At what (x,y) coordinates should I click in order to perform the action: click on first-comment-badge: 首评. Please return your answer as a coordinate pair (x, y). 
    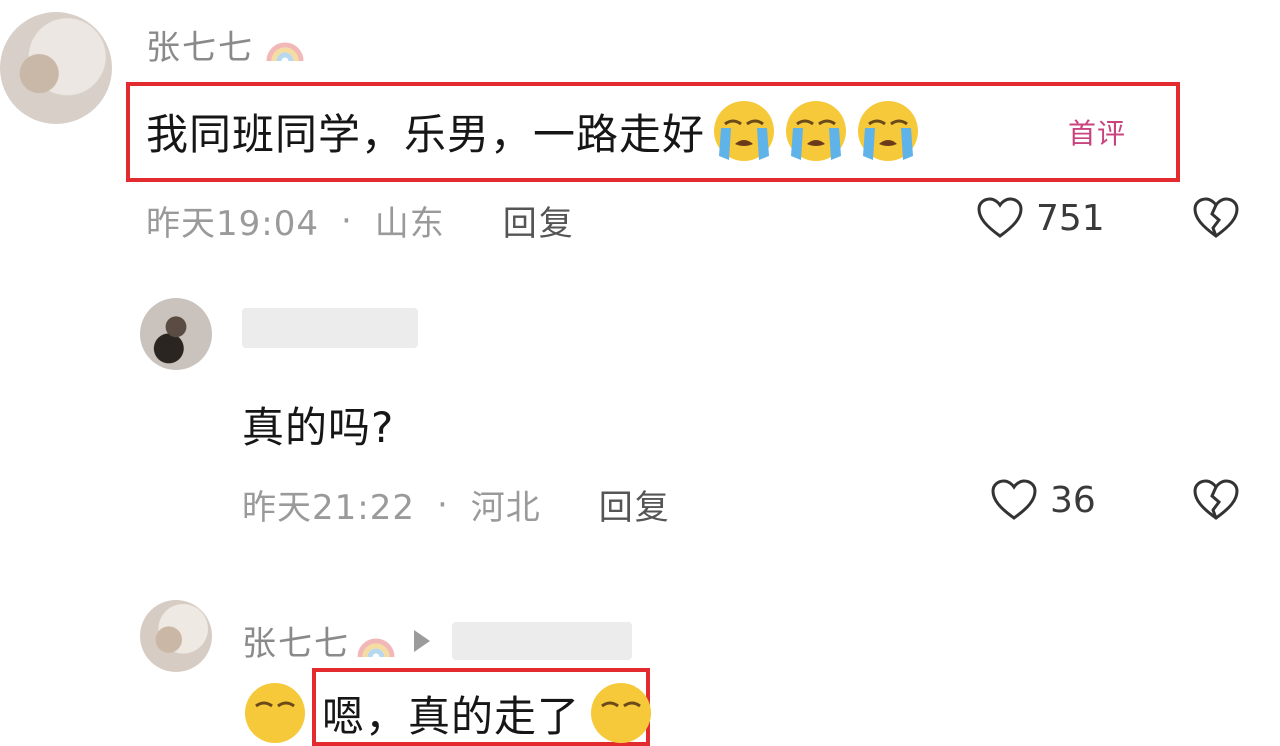
    Looking at the image, I should click on (1097, 133).